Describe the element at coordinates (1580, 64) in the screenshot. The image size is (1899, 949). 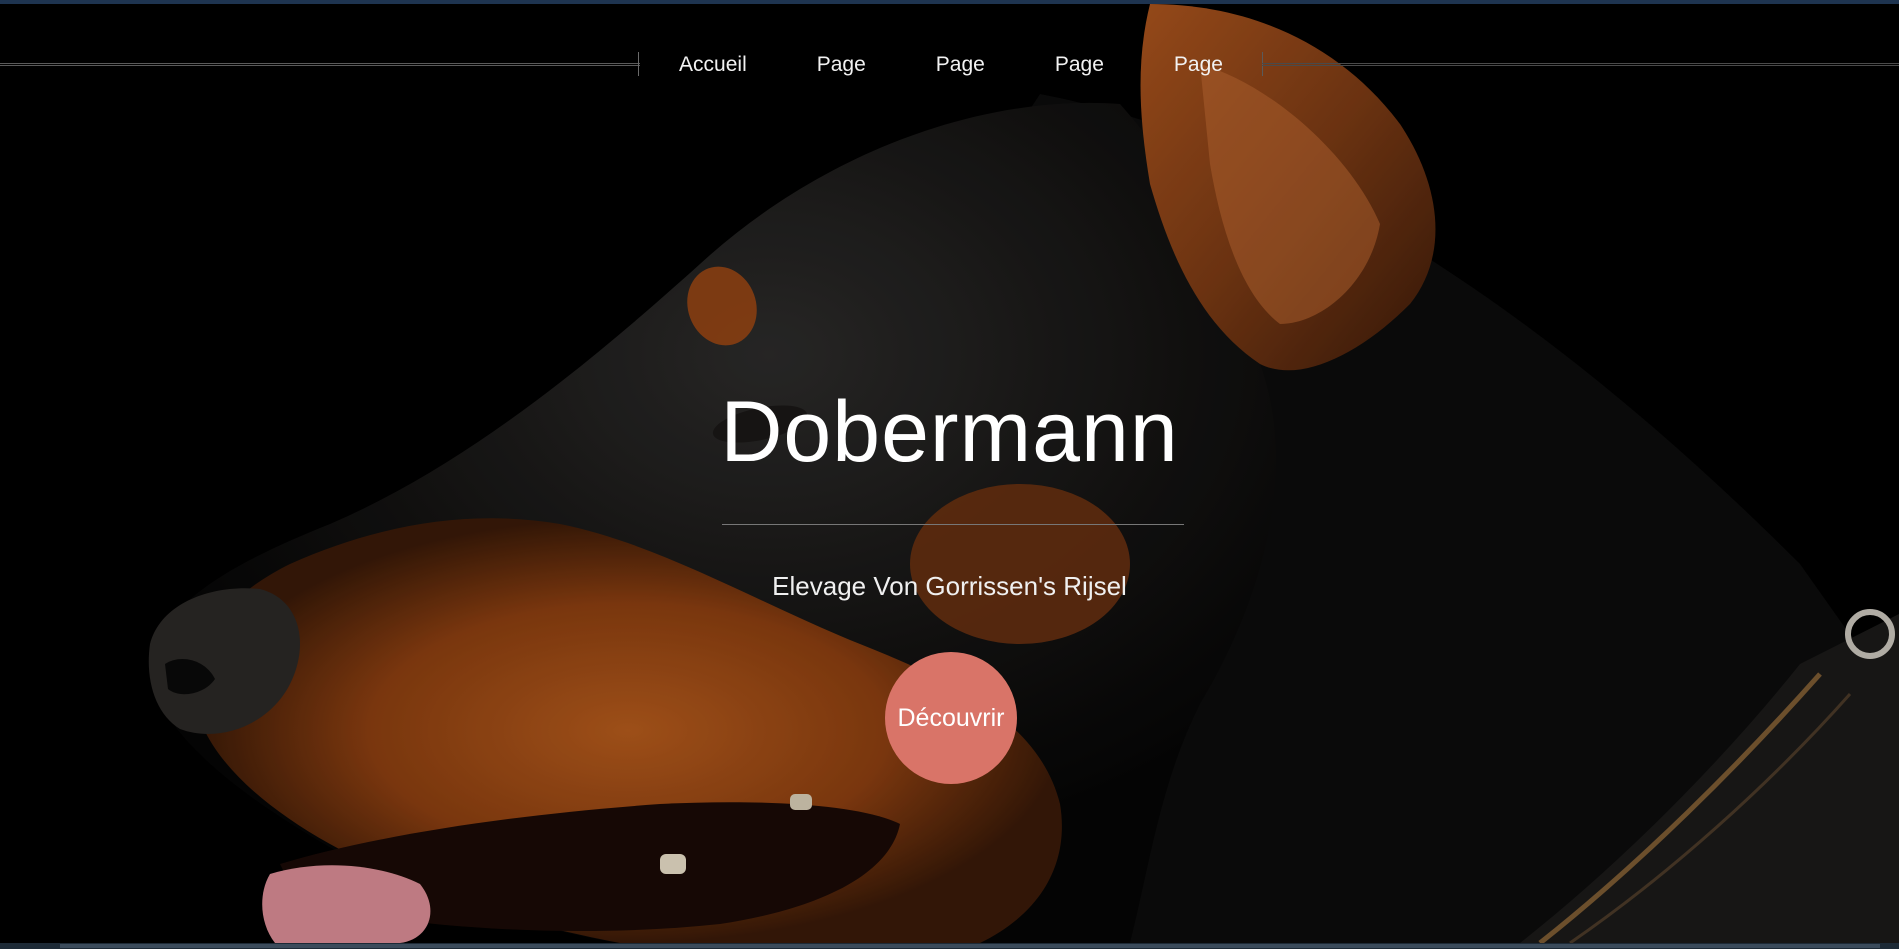
I see `nav-decorative-rule-right` at that location.